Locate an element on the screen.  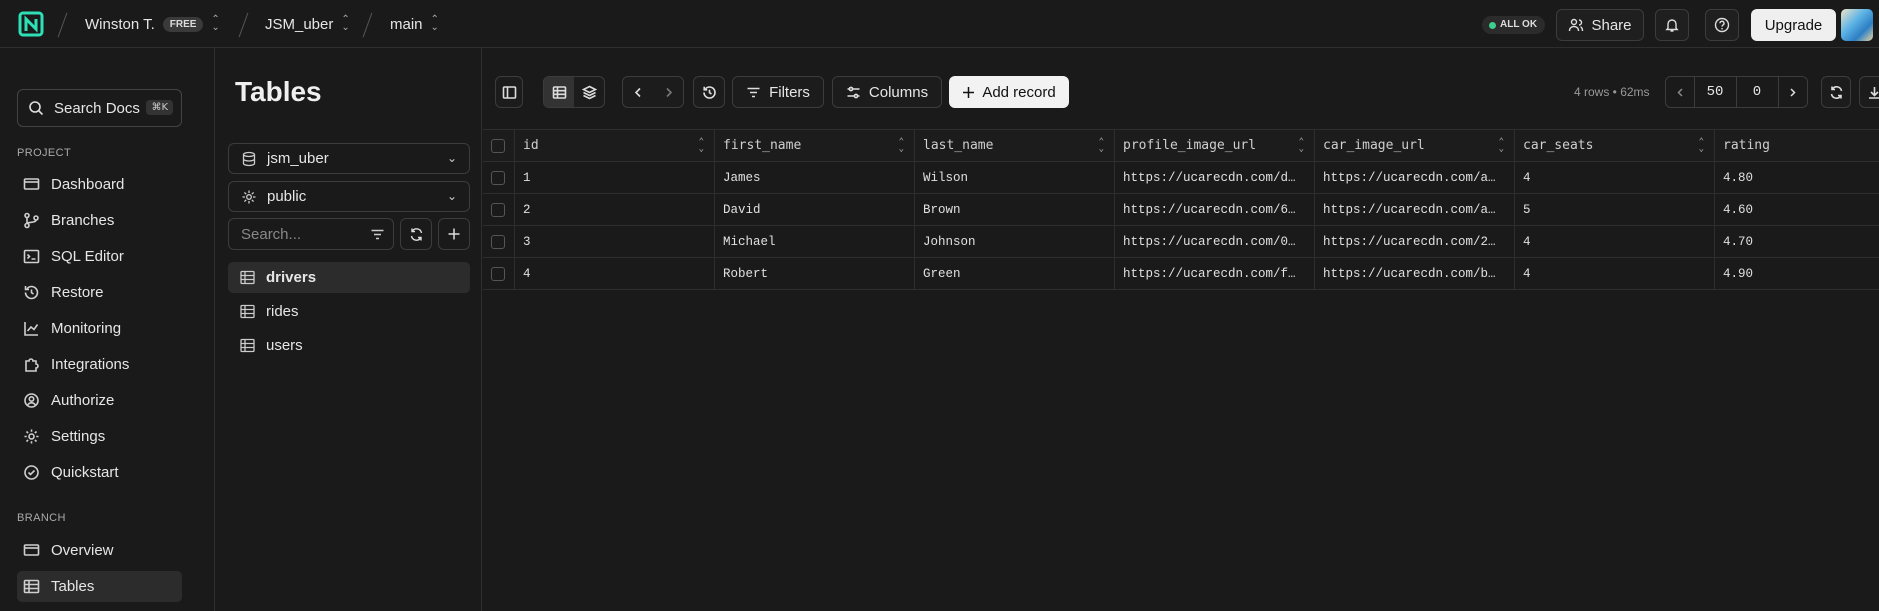
column-header-car-seats: car_seats ⌃ ⌄ is located at coordinates (1615, 146).